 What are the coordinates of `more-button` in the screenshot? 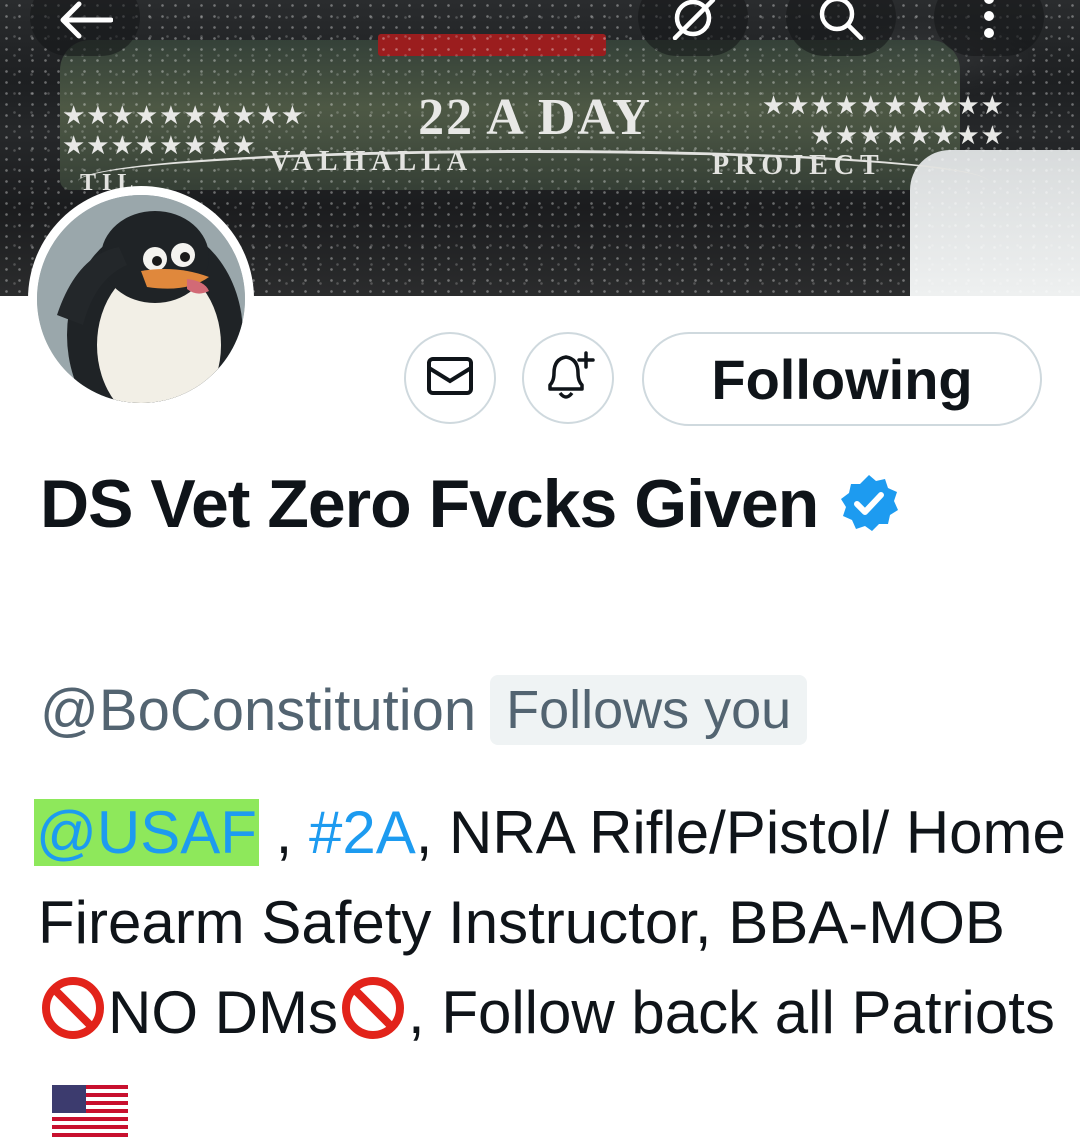 It's located at (989, 28).